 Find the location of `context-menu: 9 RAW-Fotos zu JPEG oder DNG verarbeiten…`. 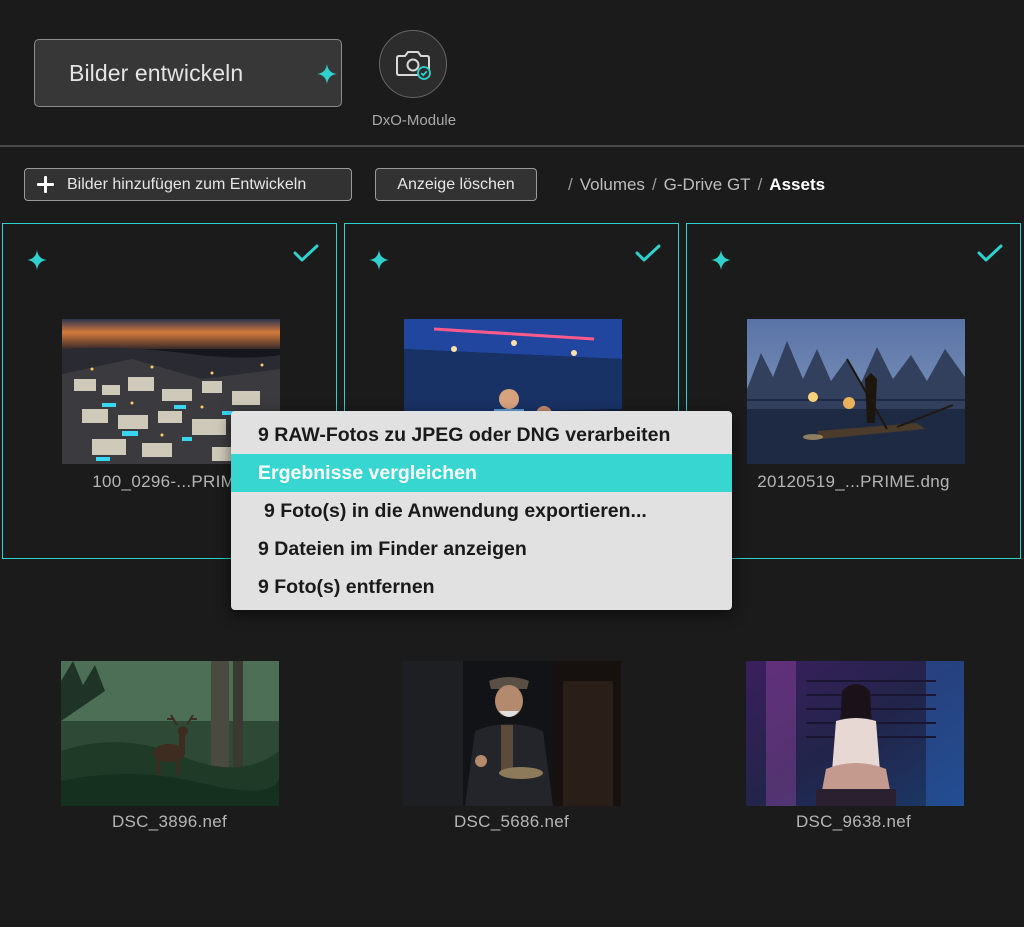

context-menu: 9 RAW-Fotos zu JPEG oder DNG verarbeiten… is located at coordinates (481, 510).